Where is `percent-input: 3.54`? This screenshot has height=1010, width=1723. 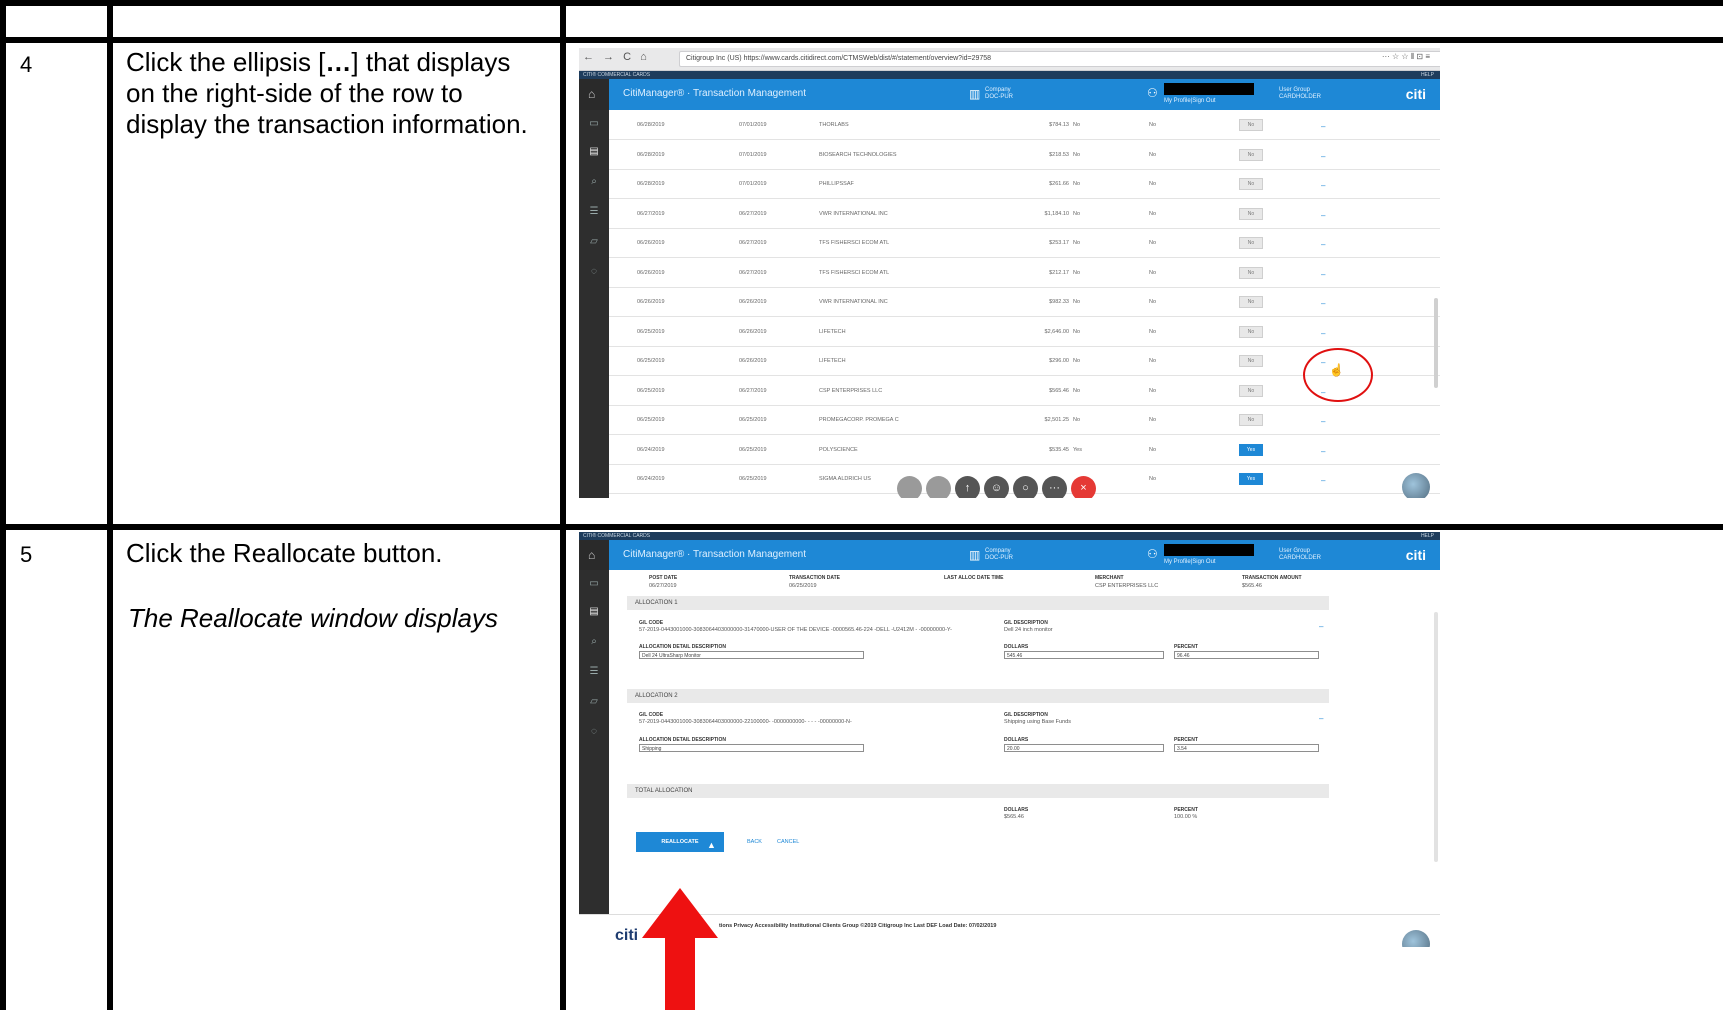
percent-input: 3.54 is located at coordinates (1246, 748).